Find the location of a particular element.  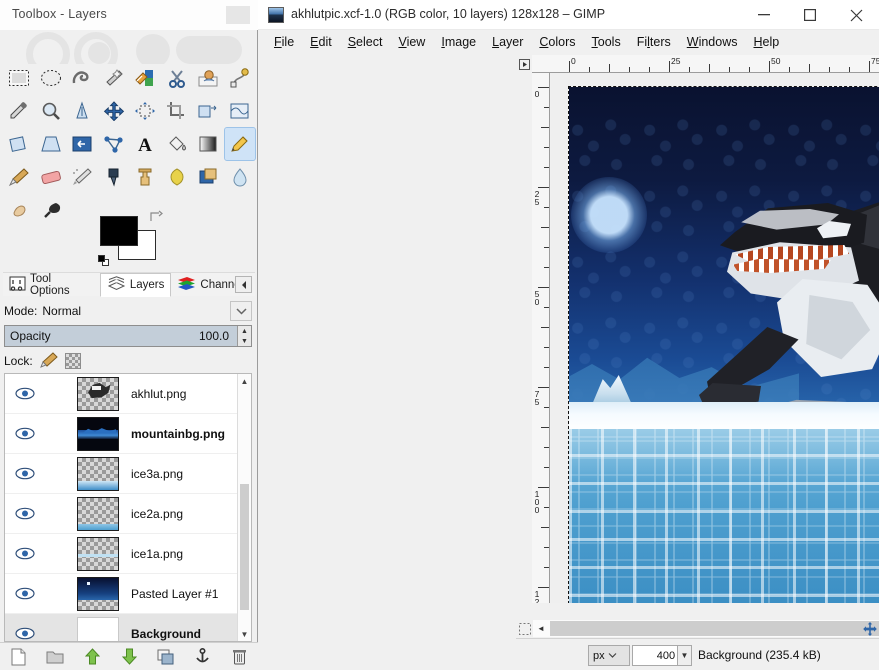

vertical-ruler: 0 25 50 75 100 125 is located at coordinates (541, 338).